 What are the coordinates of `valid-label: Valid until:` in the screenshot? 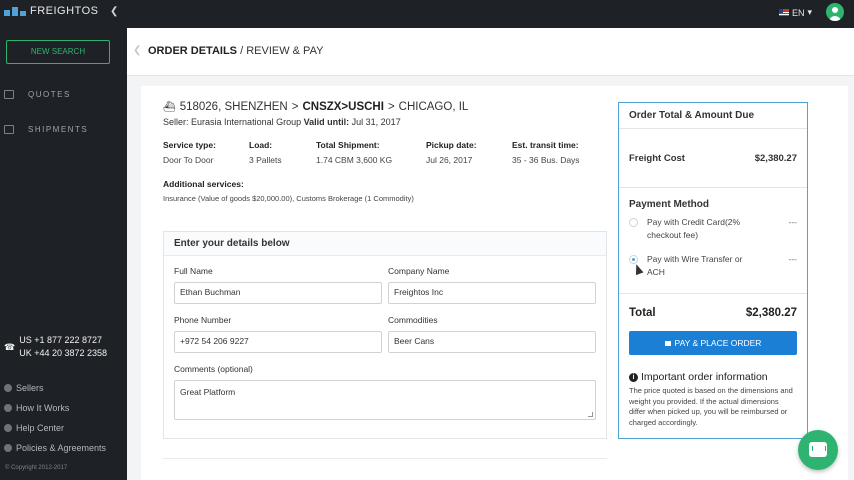 It's located at (326, 122).